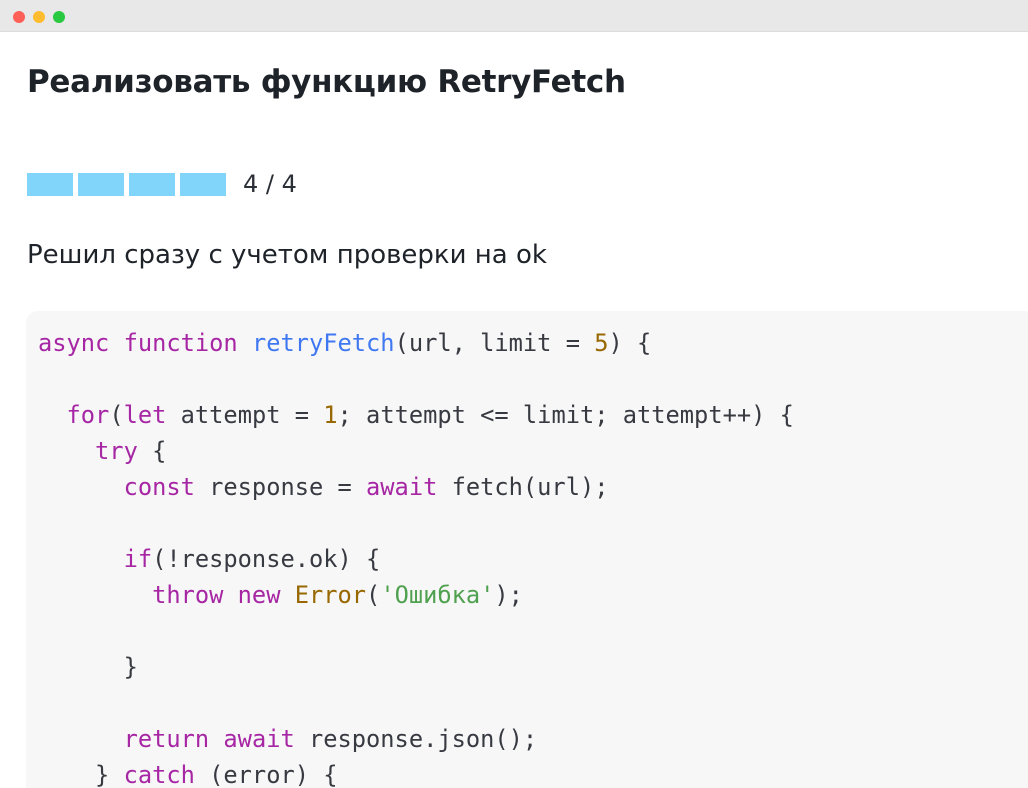 This screenshot has height=788, width=1028. I want to click on window-close-button, so click(19, 17).